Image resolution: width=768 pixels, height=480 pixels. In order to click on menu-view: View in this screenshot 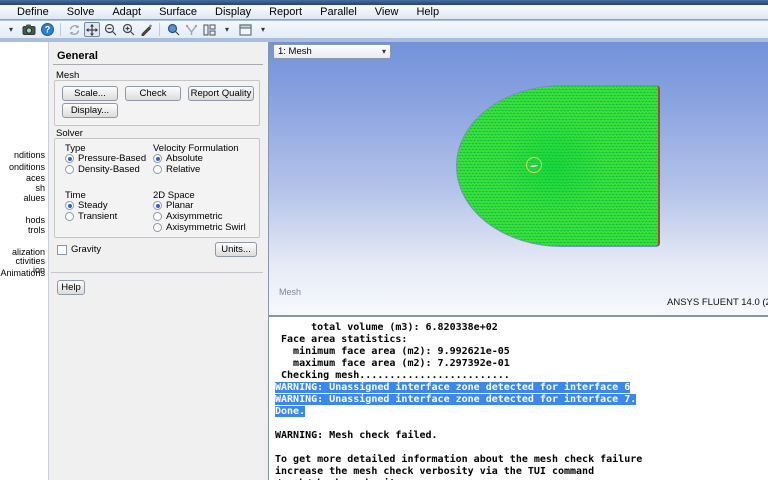, I will do `click(387, 12)`.